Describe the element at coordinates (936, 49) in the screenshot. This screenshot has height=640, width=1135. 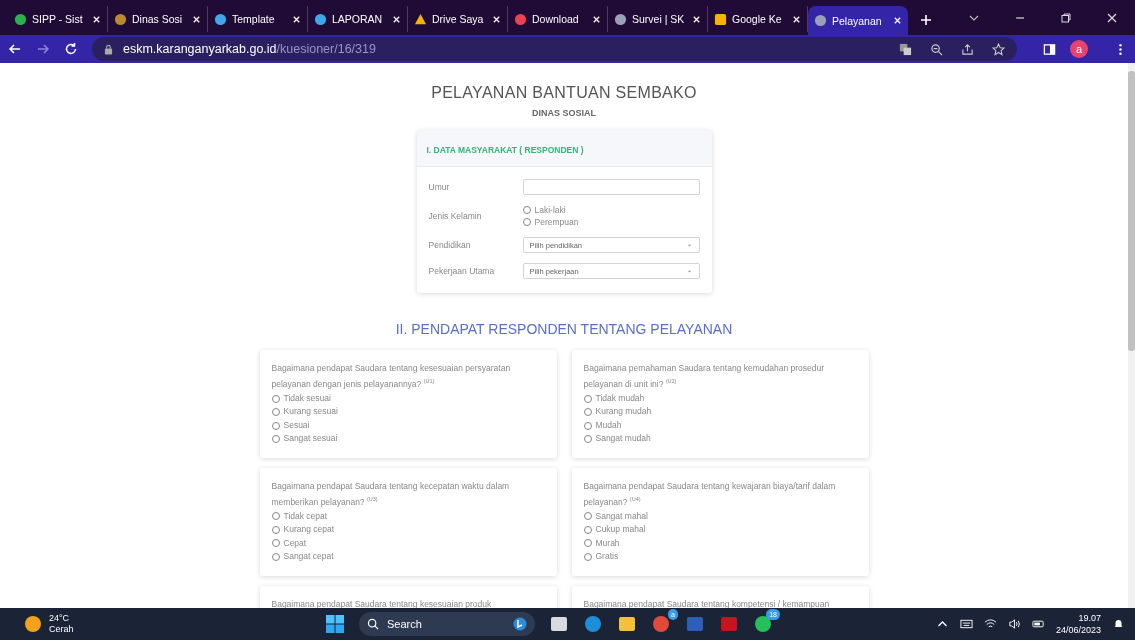
I see `zoom-out-icon` at that location.